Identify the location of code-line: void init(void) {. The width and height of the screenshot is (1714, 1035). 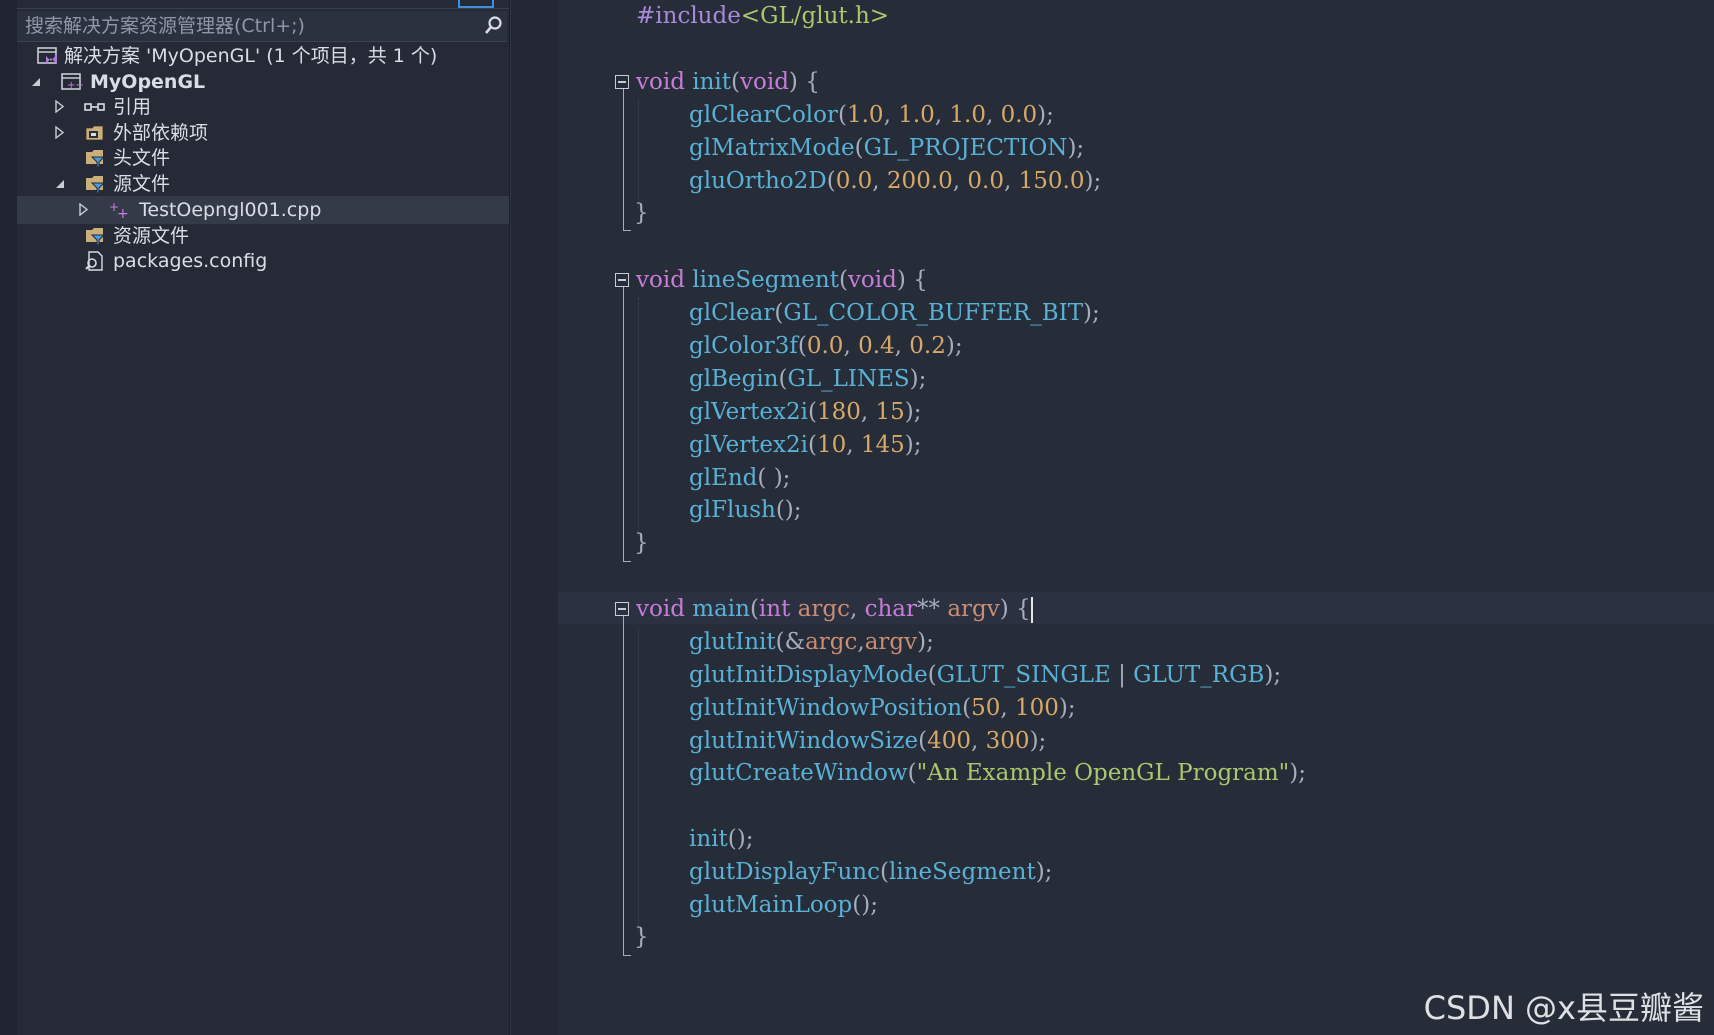
(728, 82).